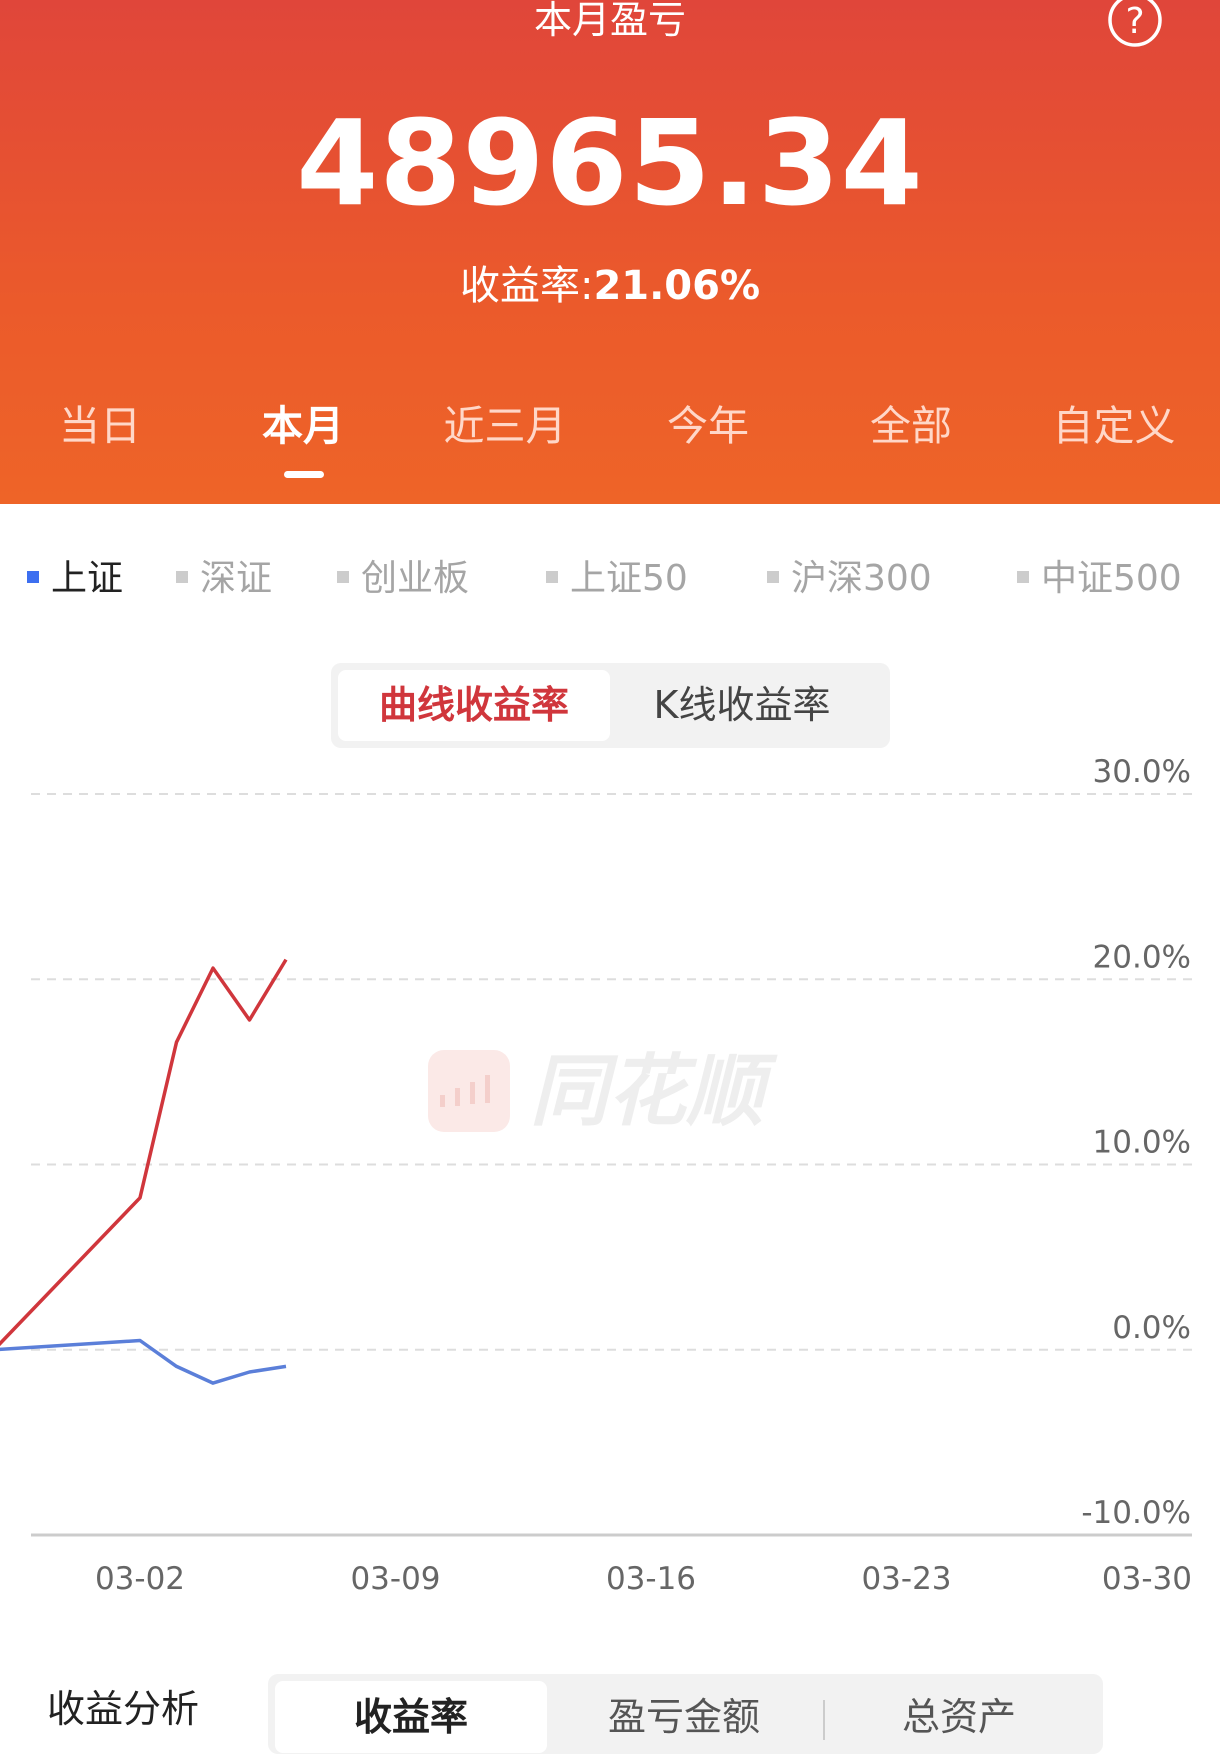 This screenshot has height=1754, width=1220. What do you see at coordinates (304, 474) in the screenshot?
I see `active-tab-indicator` at bounding box center [304, 474].